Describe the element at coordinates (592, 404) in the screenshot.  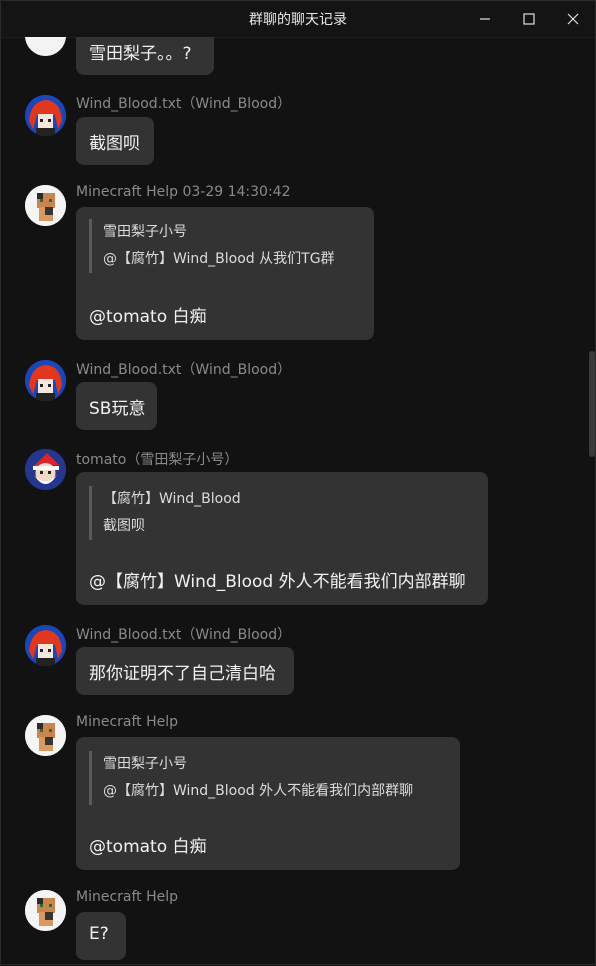
I see `scrollbar-thumb` at that location.